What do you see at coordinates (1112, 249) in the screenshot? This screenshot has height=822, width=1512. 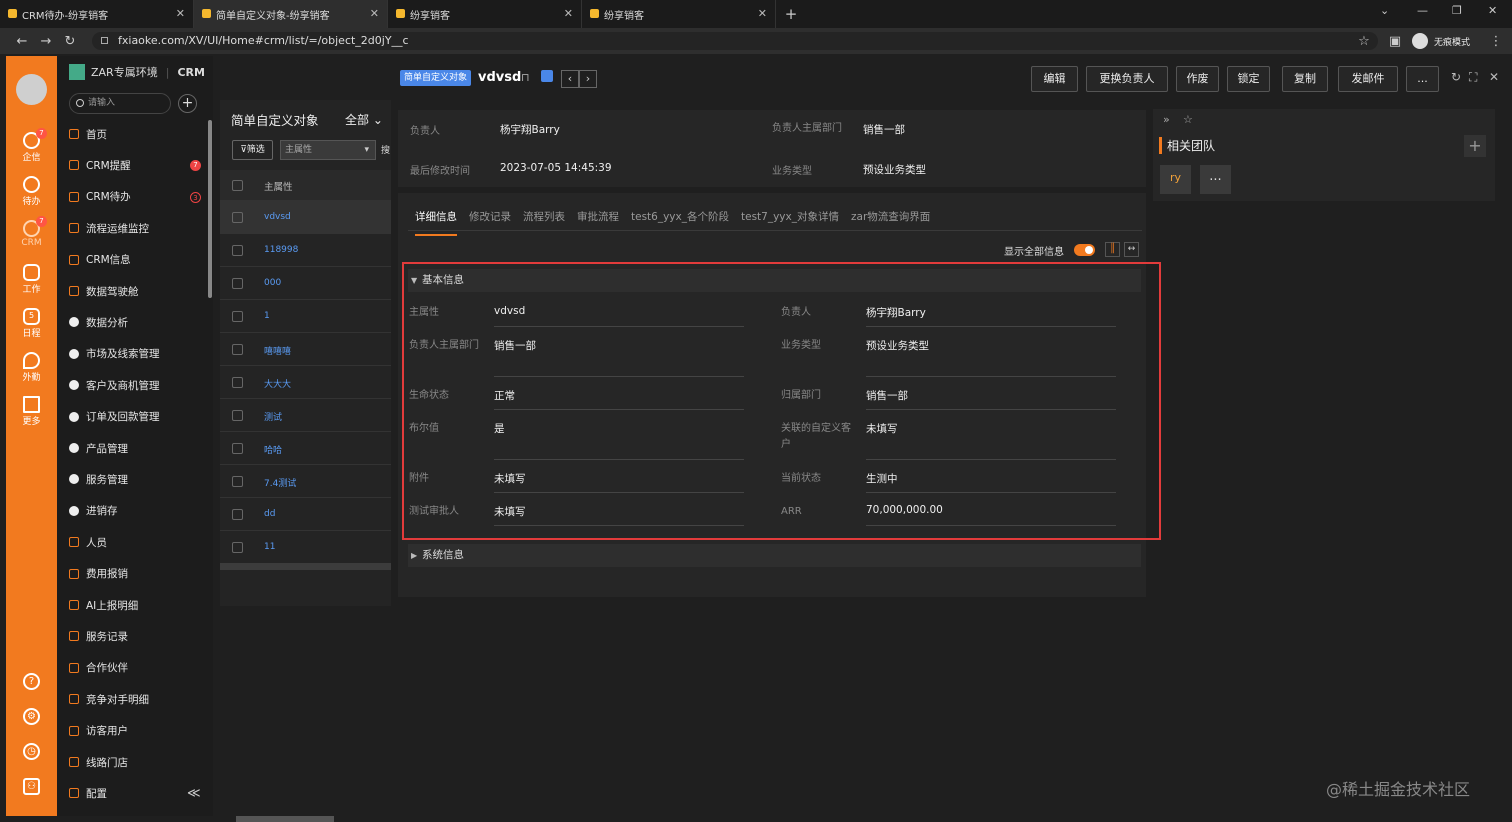 I see `column-layout-icon: ║` at bounding box center [1112, 249].